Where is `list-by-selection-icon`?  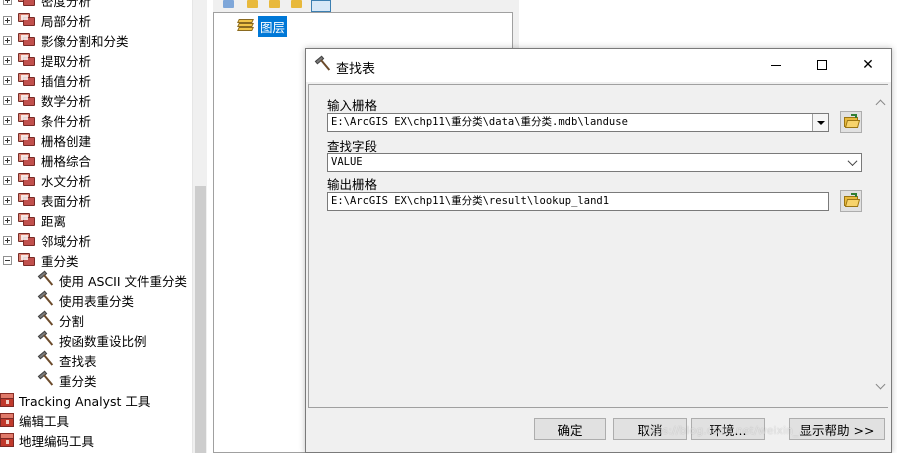
list-by-selection-icon is located at coordinates (297, 6).